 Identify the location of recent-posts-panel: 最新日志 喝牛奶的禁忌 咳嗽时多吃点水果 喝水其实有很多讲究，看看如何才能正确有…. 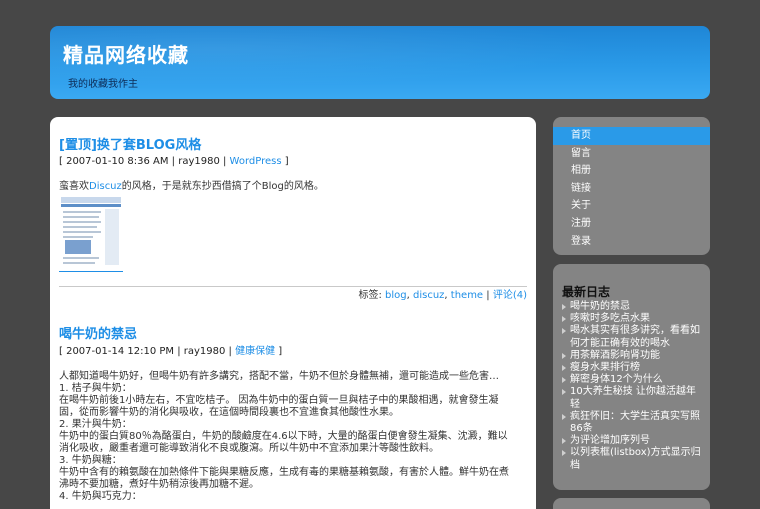
(631, 377).